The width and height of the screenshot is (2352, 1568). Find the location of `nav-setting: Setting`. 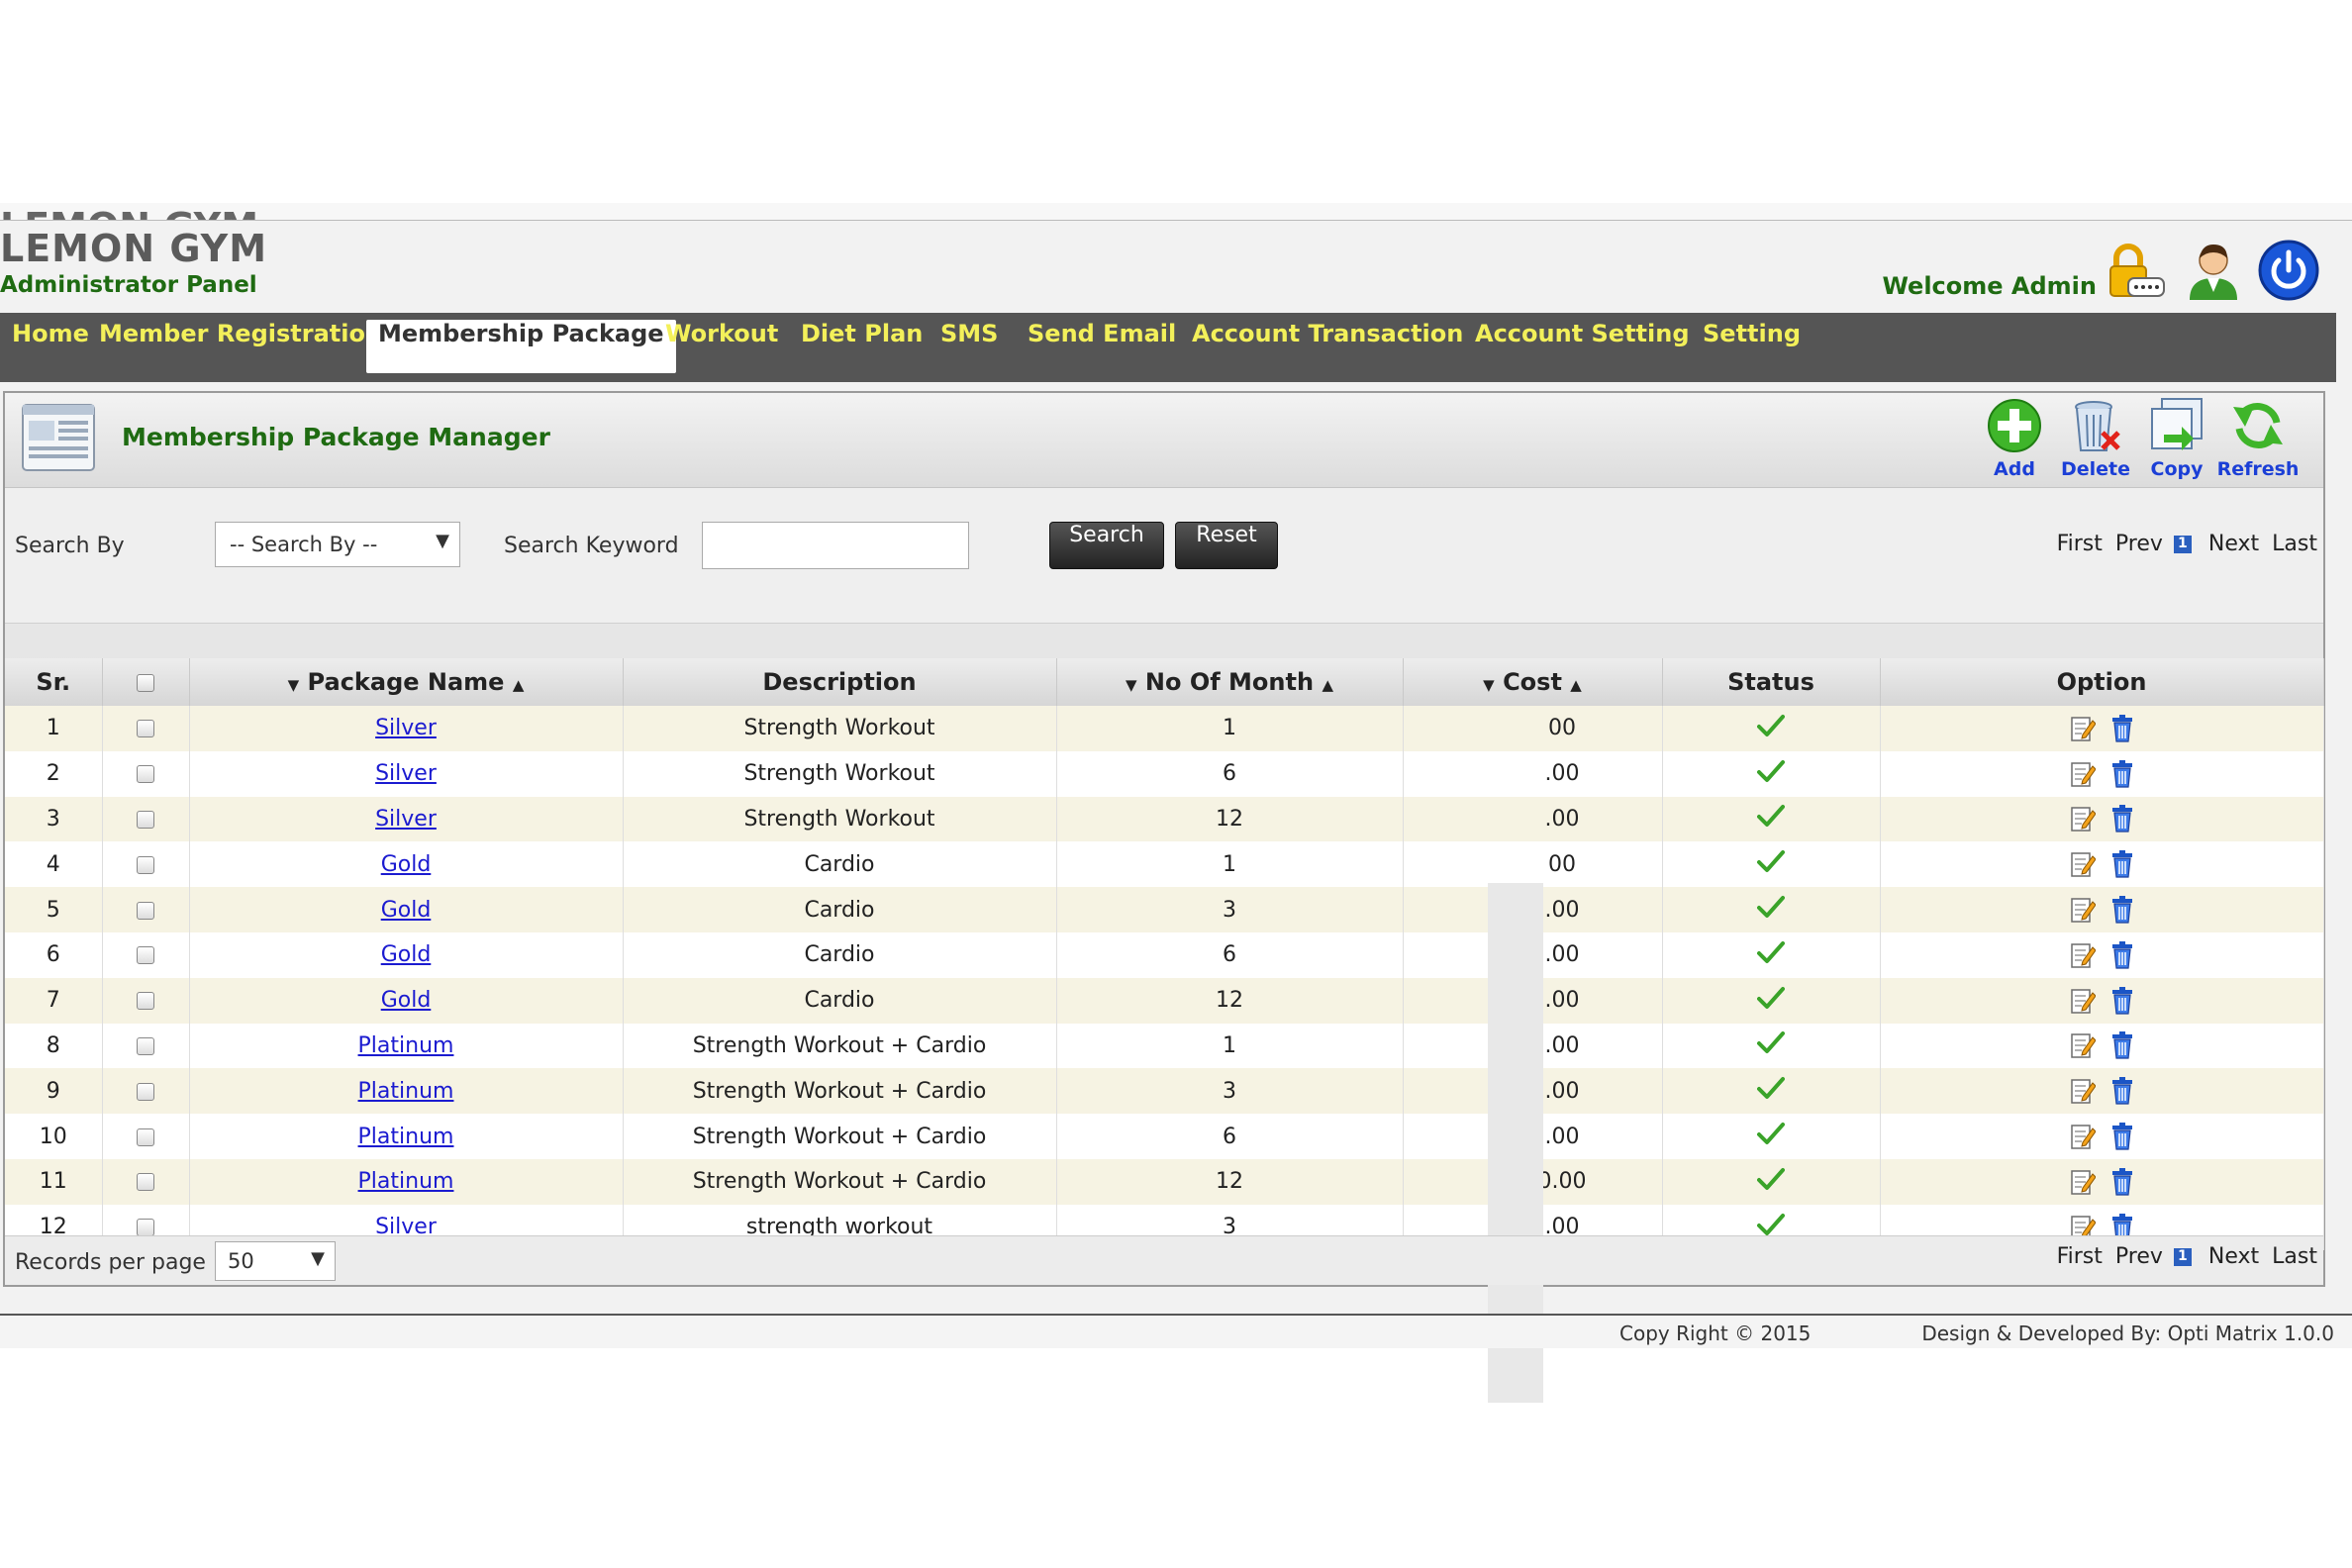

nav-setting: Setting is located at coordinates (1752, 346).